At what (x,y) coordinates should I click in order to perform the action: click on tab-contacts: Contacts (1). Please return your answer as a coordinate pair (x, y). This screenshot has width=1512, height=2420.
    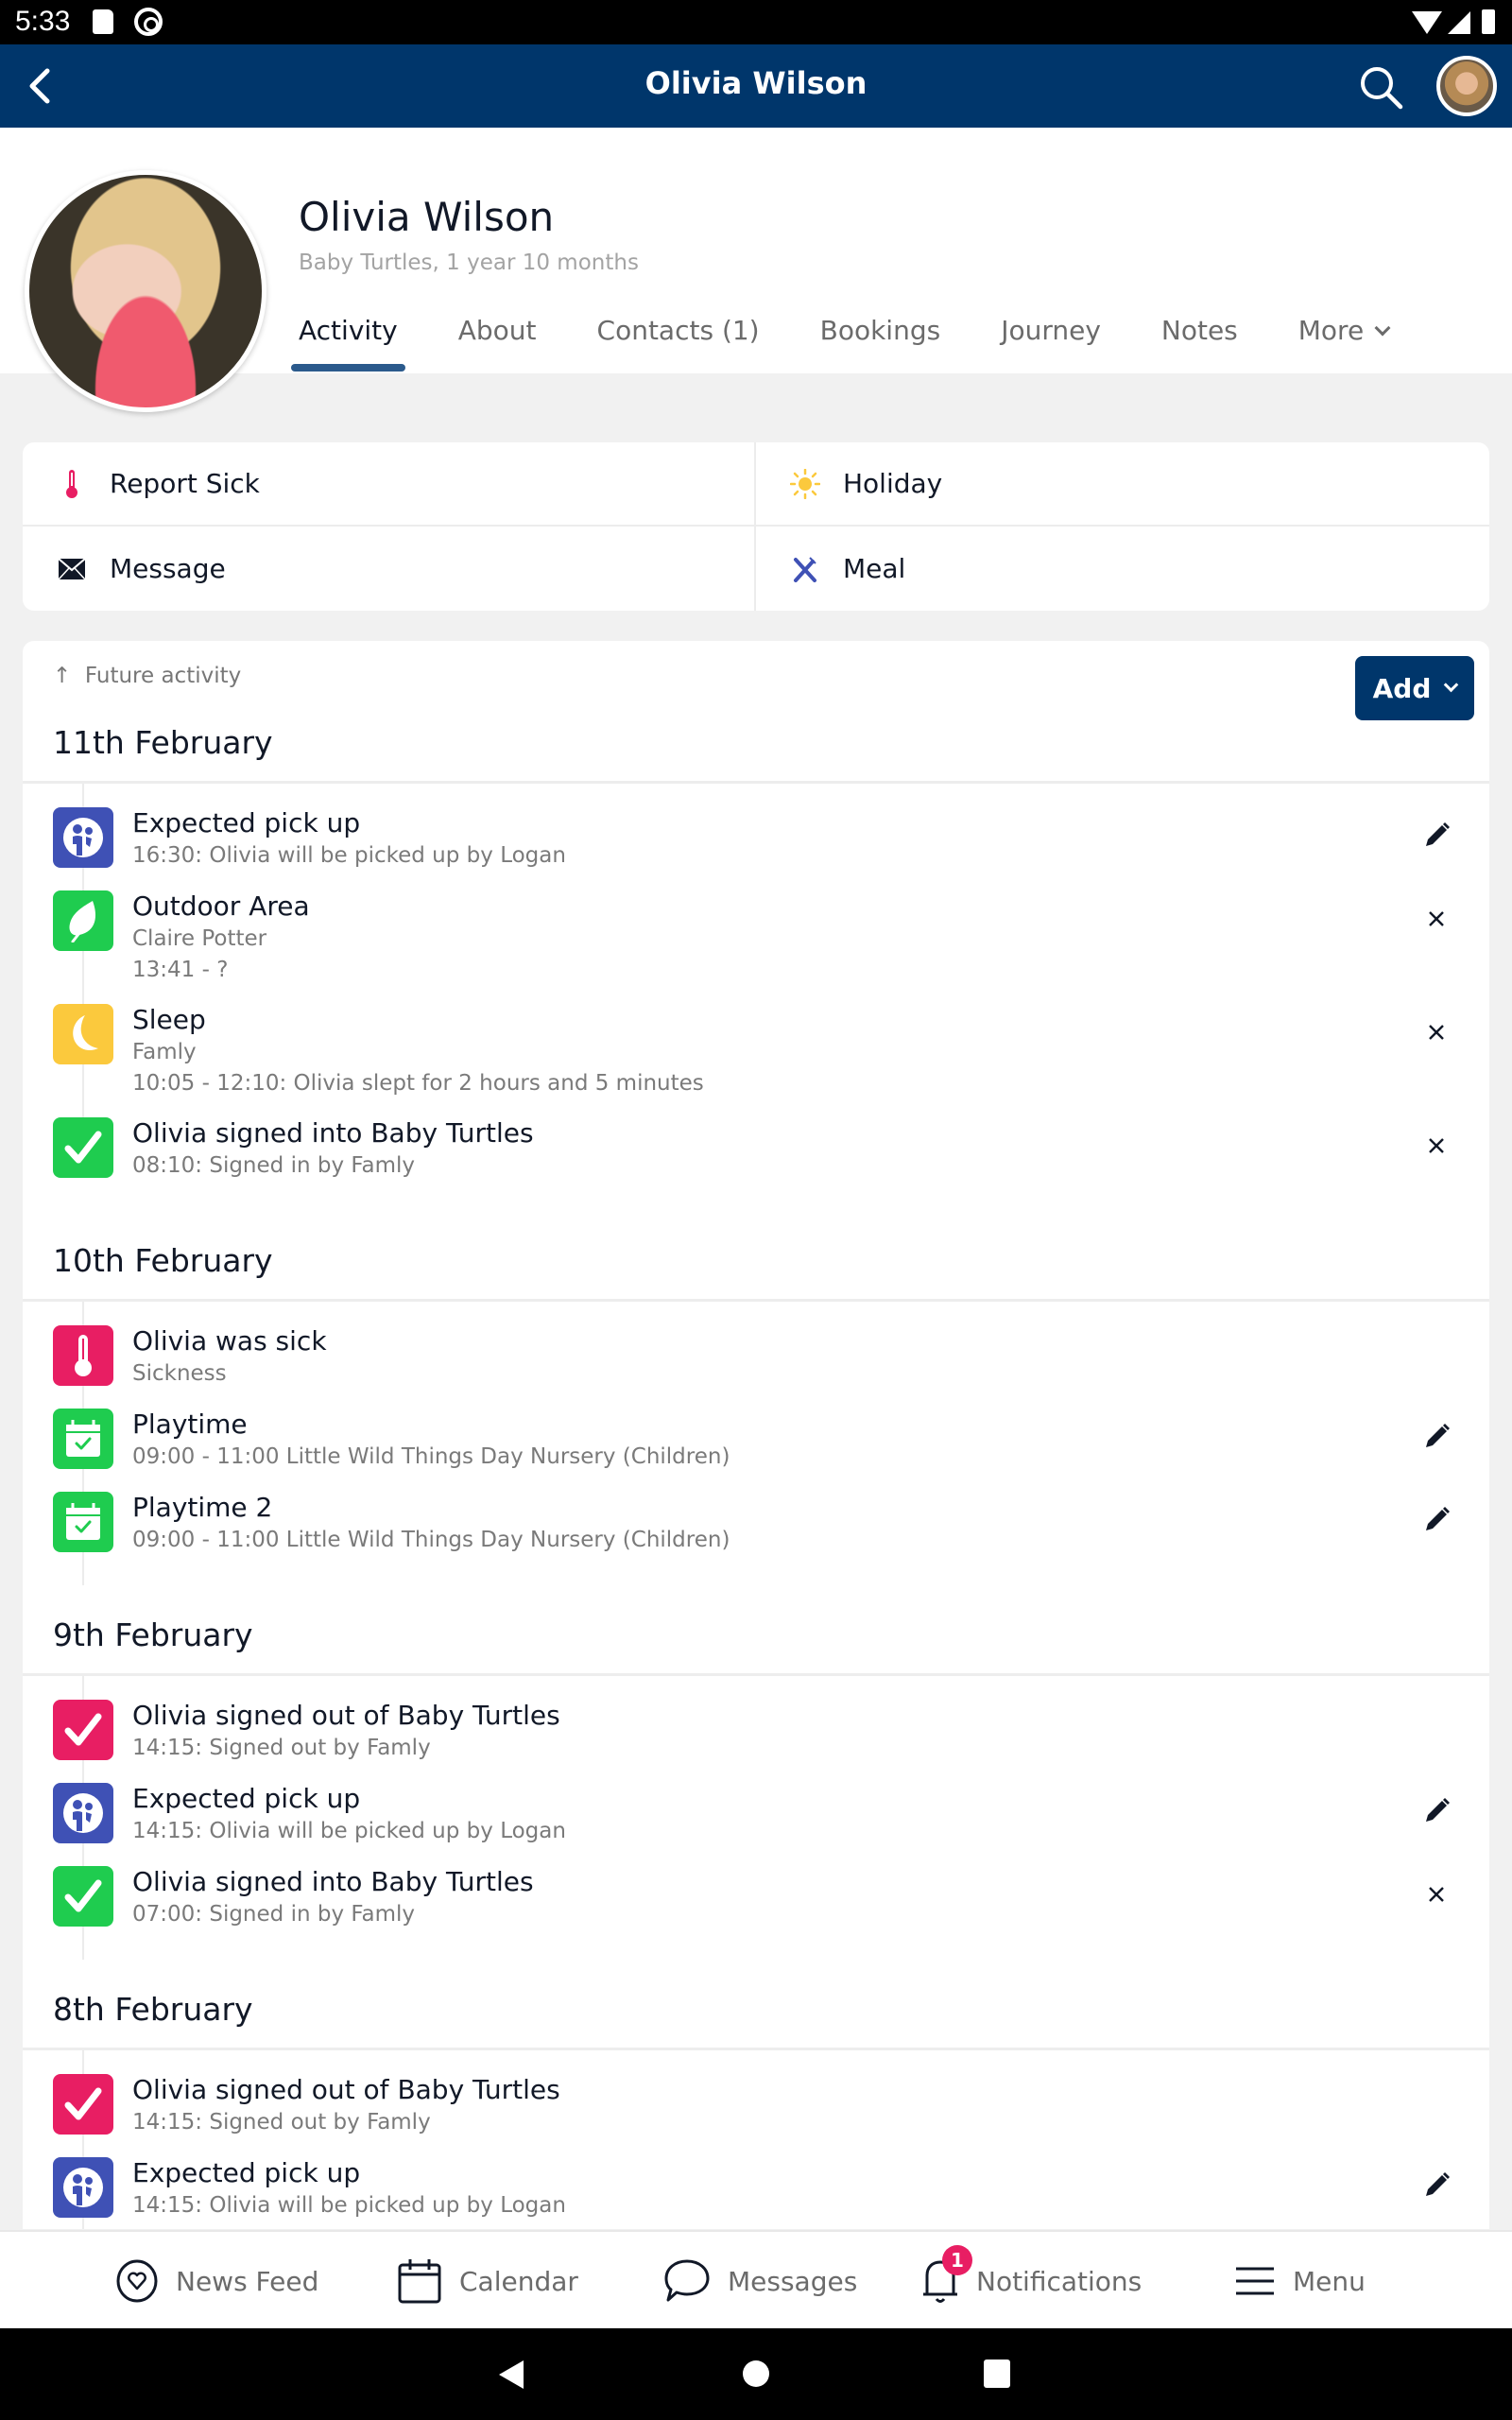
    Looking at the image, I should click on (678, 344).